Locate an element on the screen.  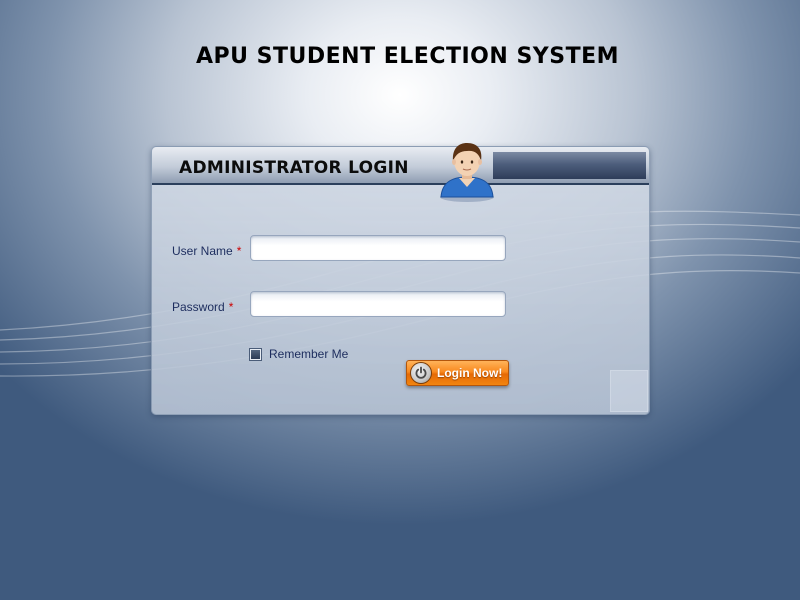
remember-me-checkbox is located at coordinates (255, 354).